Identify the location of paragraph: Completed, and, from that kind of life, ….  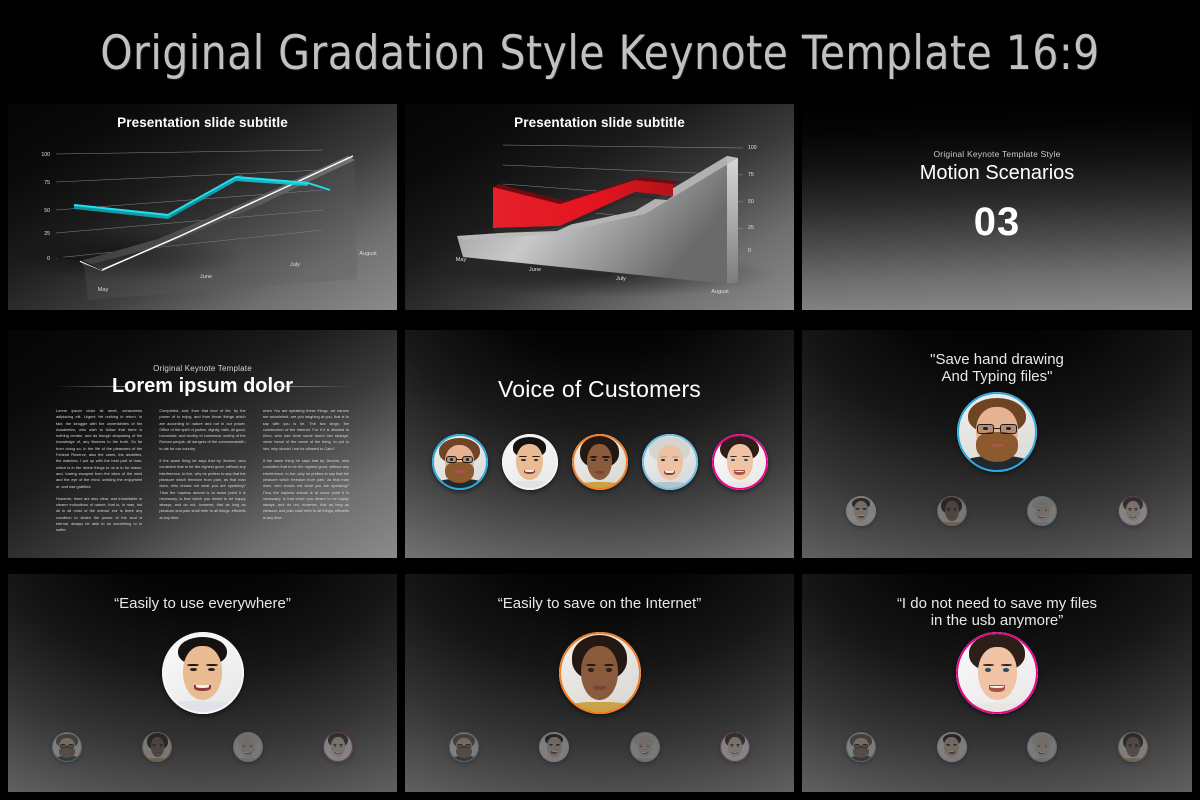
(202, 429).